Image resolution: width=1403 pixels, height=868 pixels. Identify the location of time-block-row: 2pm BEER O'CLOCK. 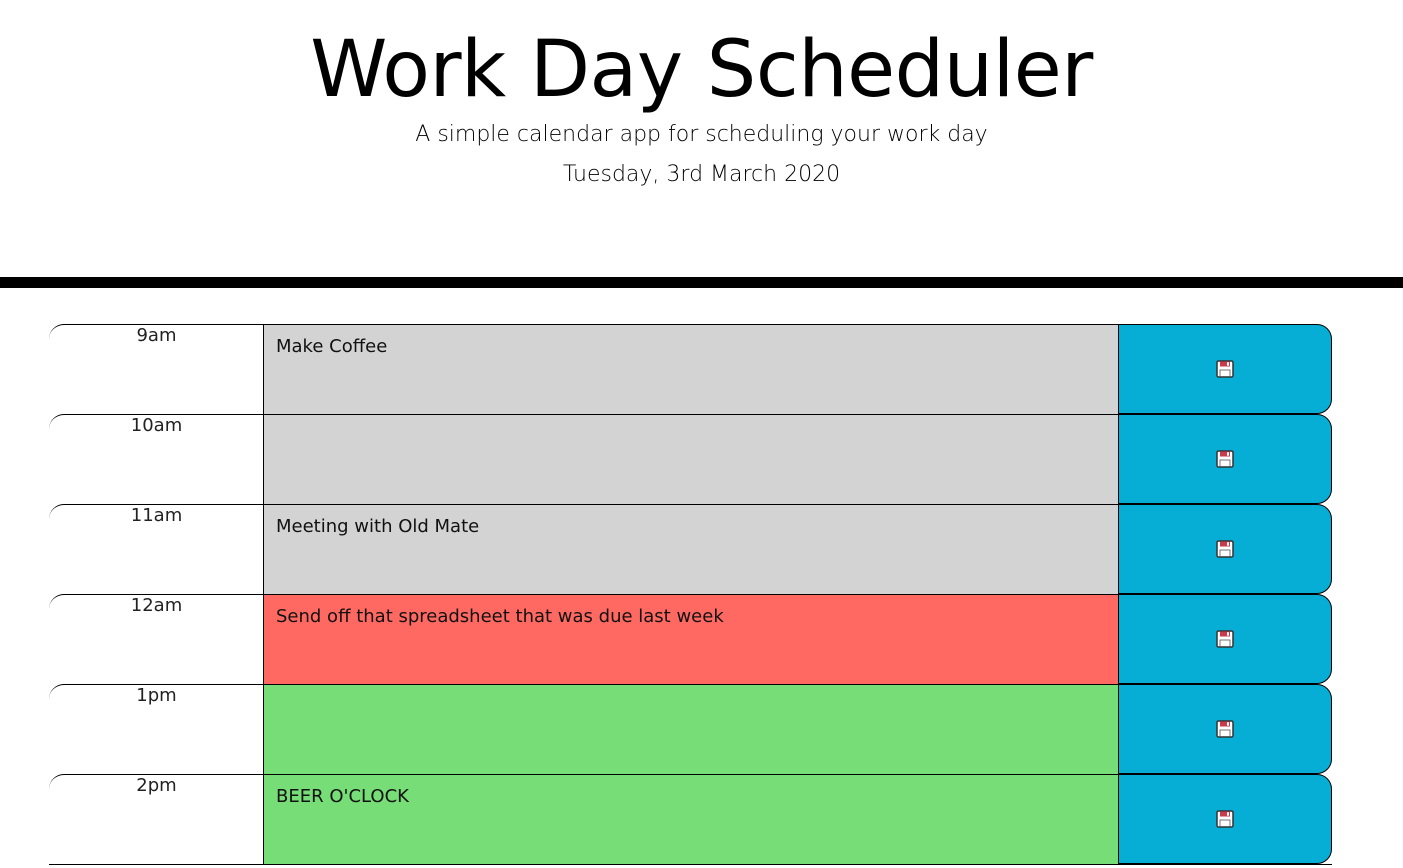
(690, 819).